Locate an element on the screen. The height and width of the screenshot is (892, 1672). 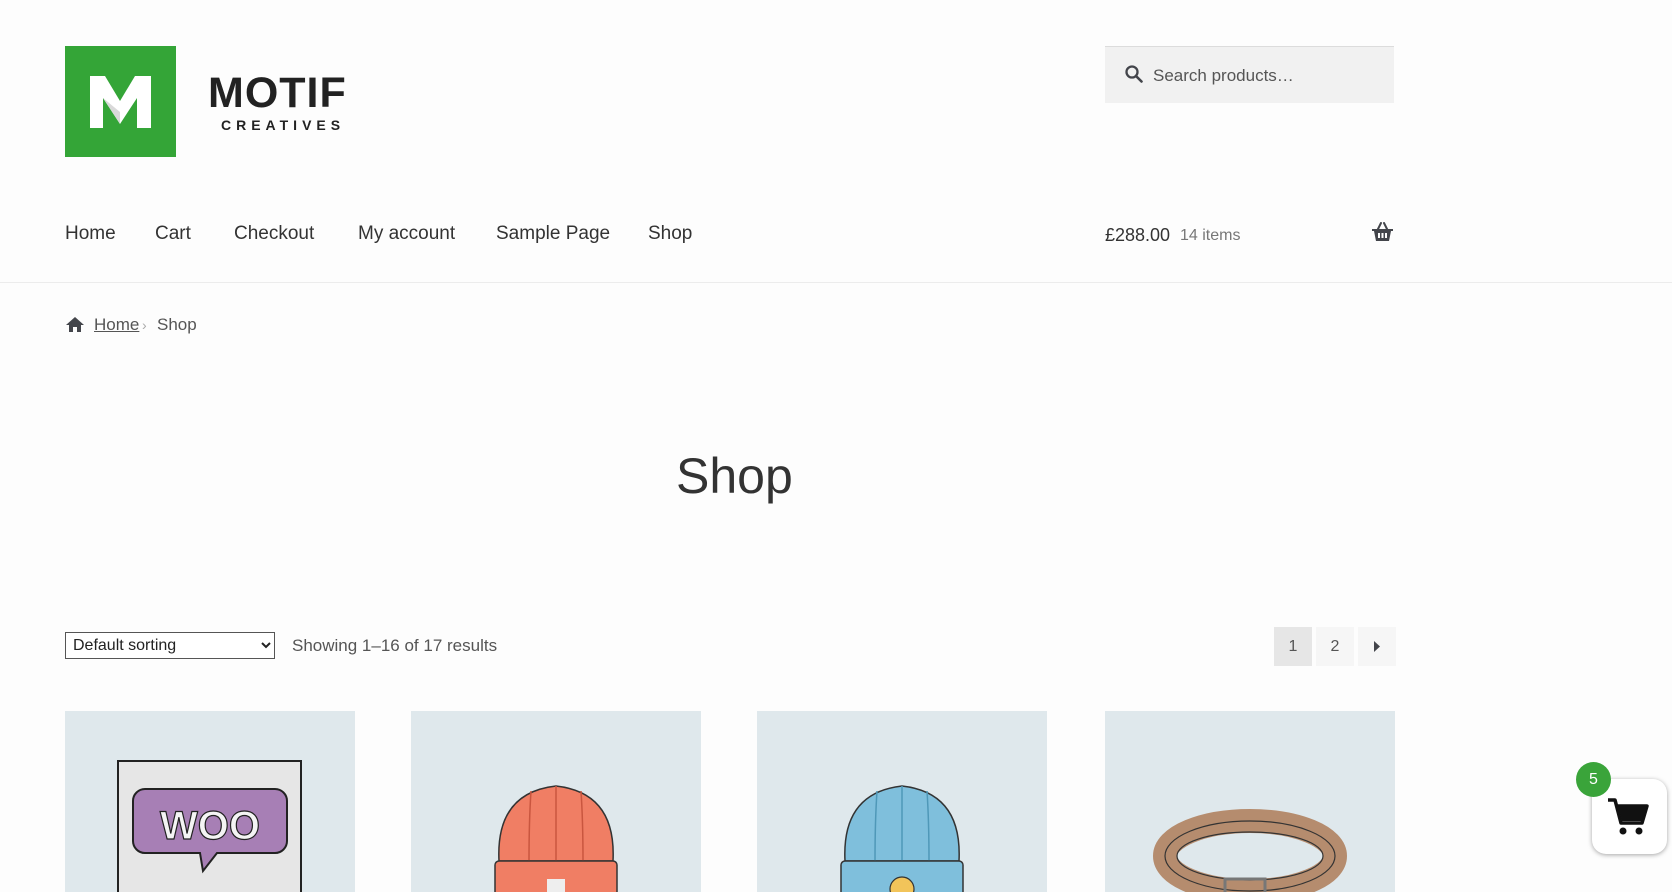
nav-item-shop: Shop is located at coordinates (670, 234).